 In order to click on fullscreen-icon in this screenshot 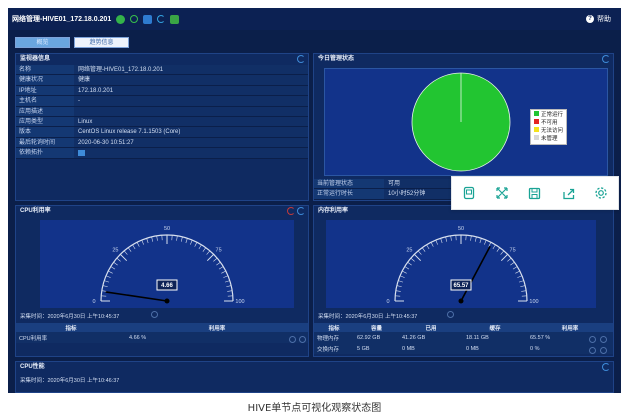, I will do `click(502, 193)`.